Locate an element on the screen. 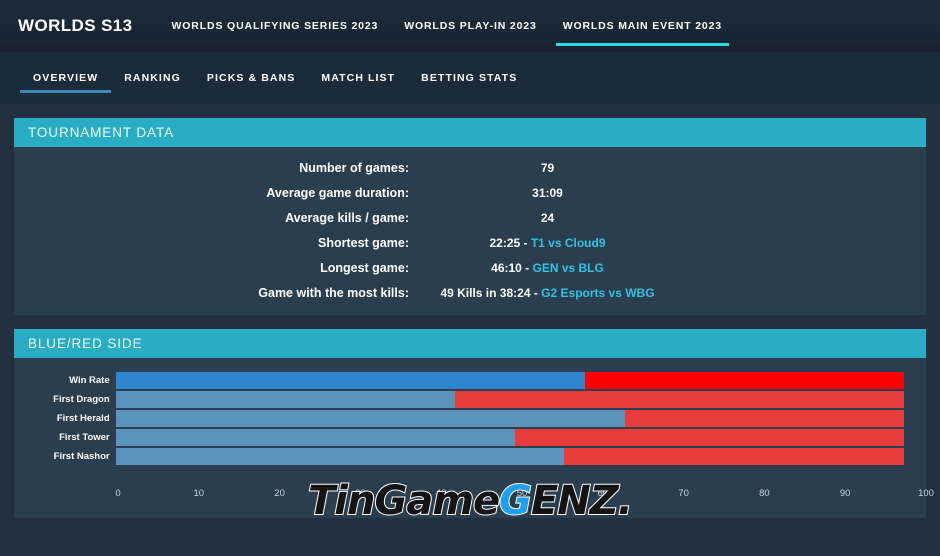 Image resolution: width=940 pixels, height=556 pixels. chart-x-tick: 90 is located at coordinates (845, 493).